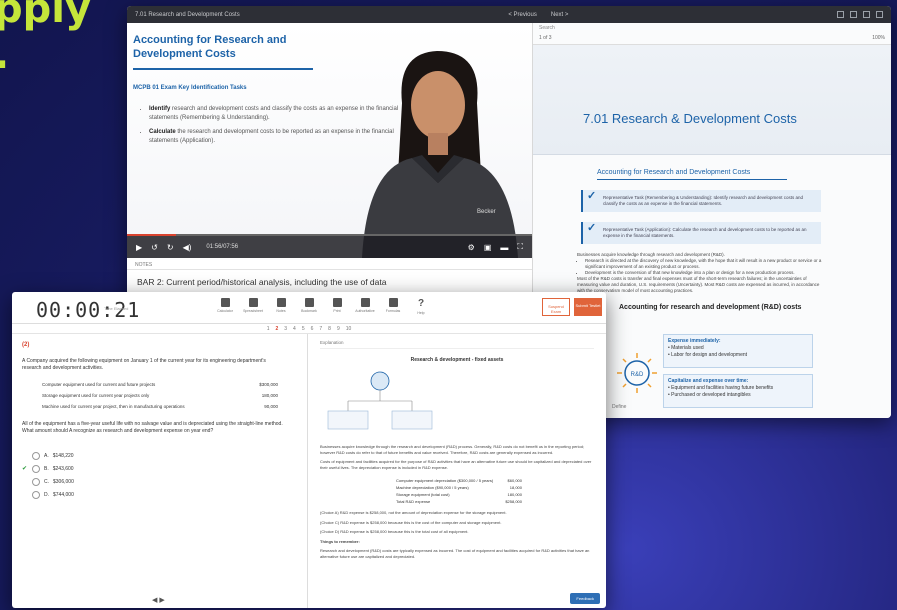 Image resolution: width=897 pixels, height=610 pixels. What do you see at coordinates (159, 494) in the screenshot?
I see `answer-choice-d: D. $744,000` at bounding box center [159, 494].